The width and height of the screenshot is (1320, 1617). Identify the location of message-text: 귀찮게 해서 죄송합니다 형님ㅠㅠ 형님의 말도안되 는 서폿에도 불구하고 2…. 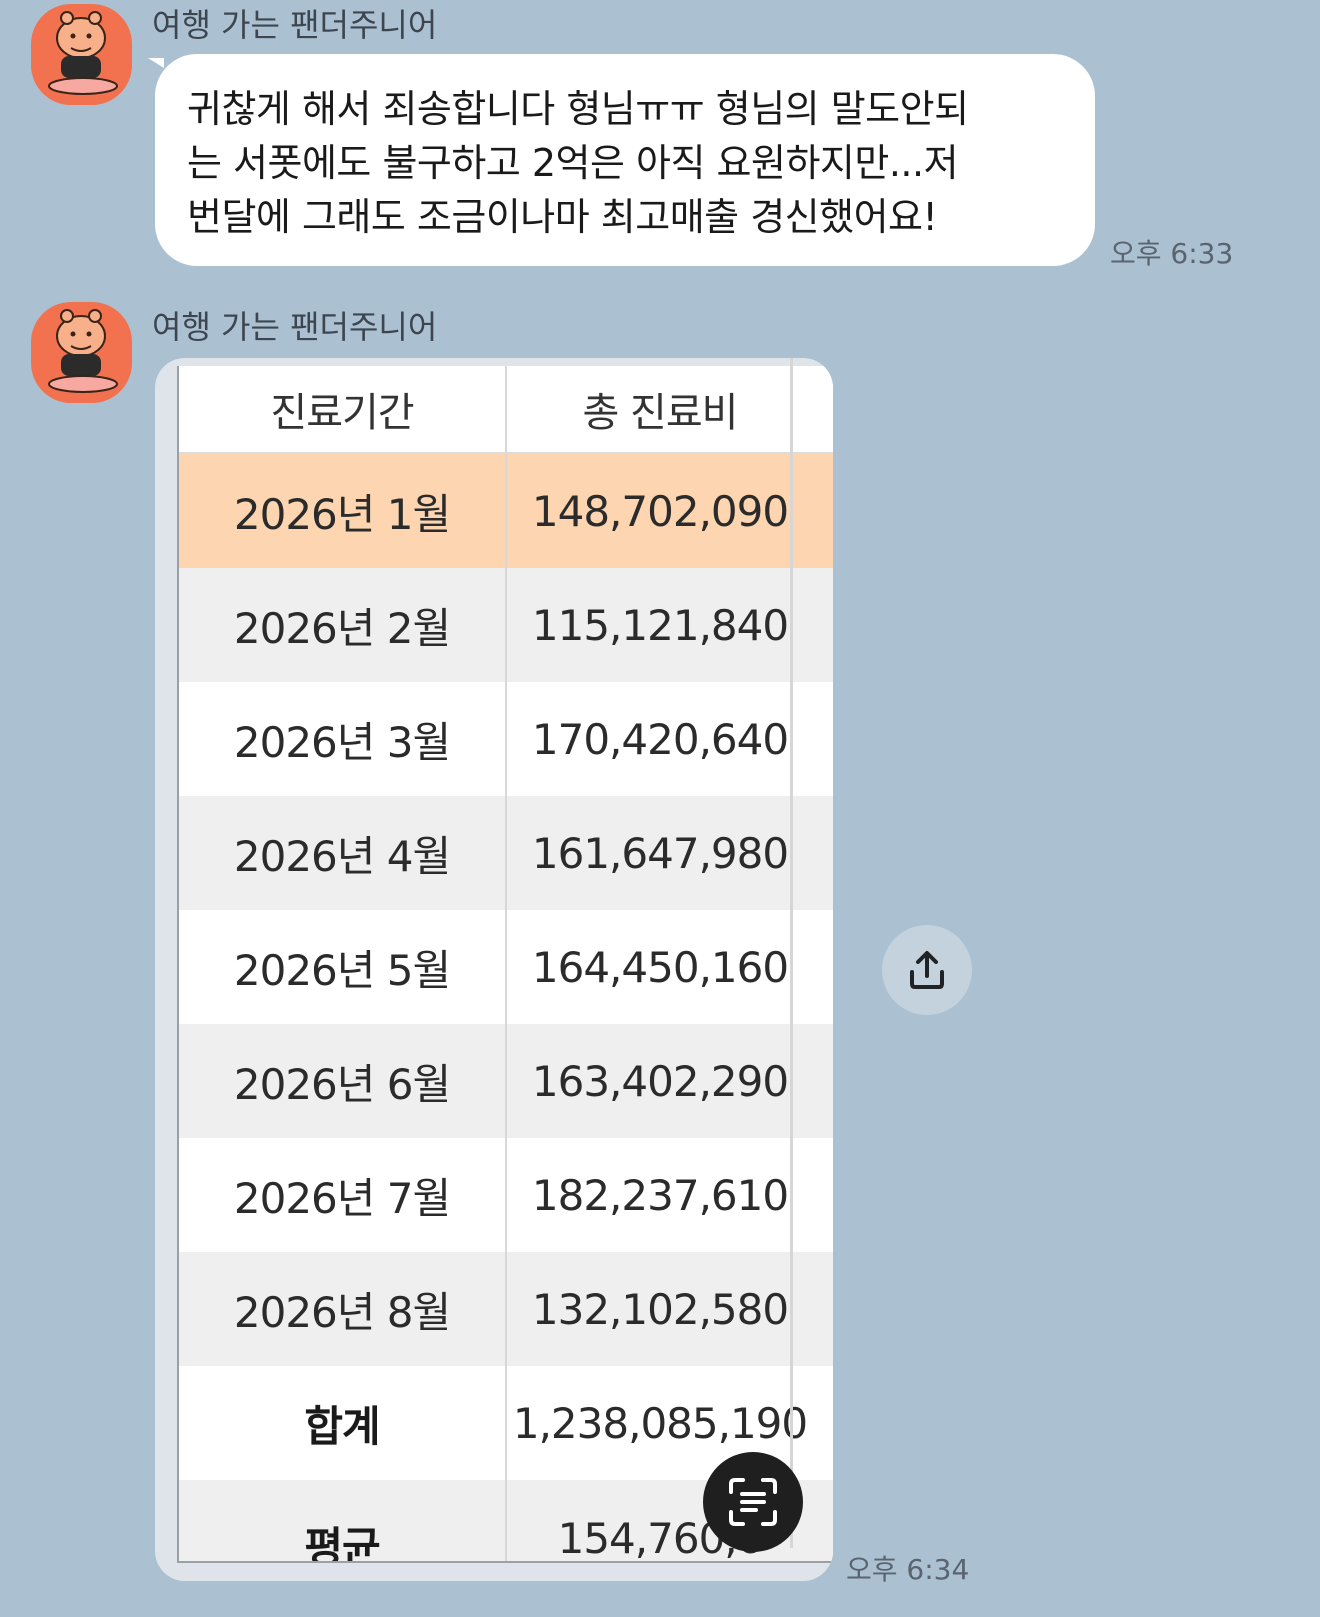
(578, 163).